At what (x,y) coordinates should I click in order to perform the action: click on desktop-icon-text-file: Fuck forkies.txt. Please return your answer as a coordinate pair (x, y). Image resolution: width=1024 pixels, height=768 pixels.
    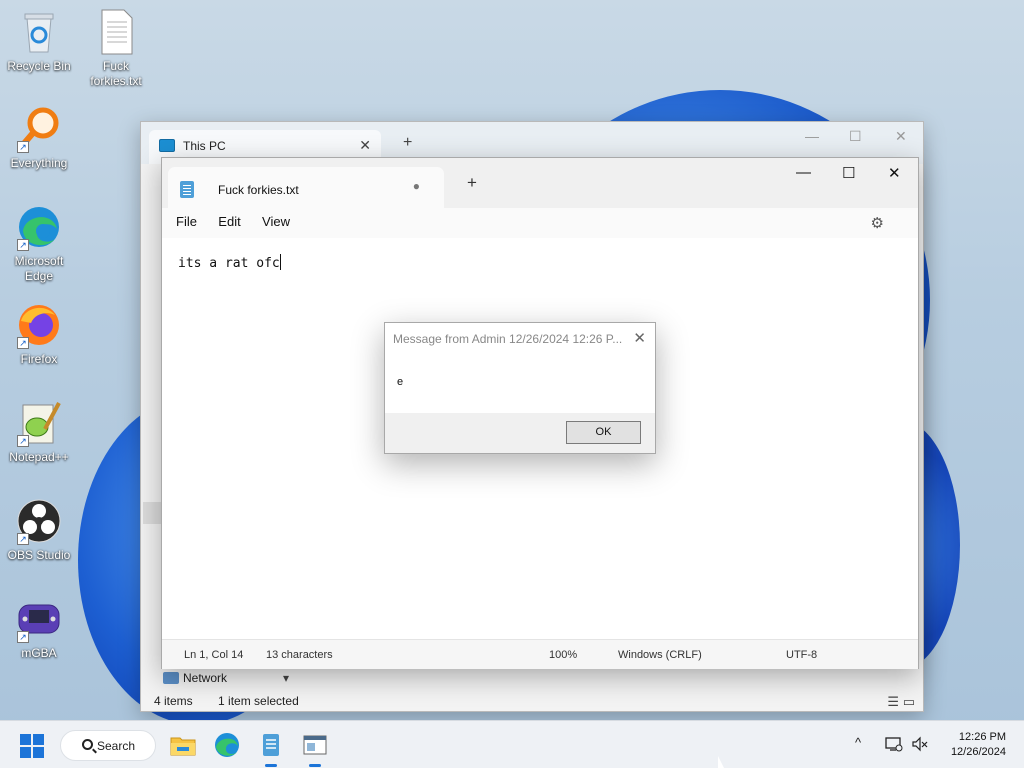
    Looking at the image, I should click on (116, 48).